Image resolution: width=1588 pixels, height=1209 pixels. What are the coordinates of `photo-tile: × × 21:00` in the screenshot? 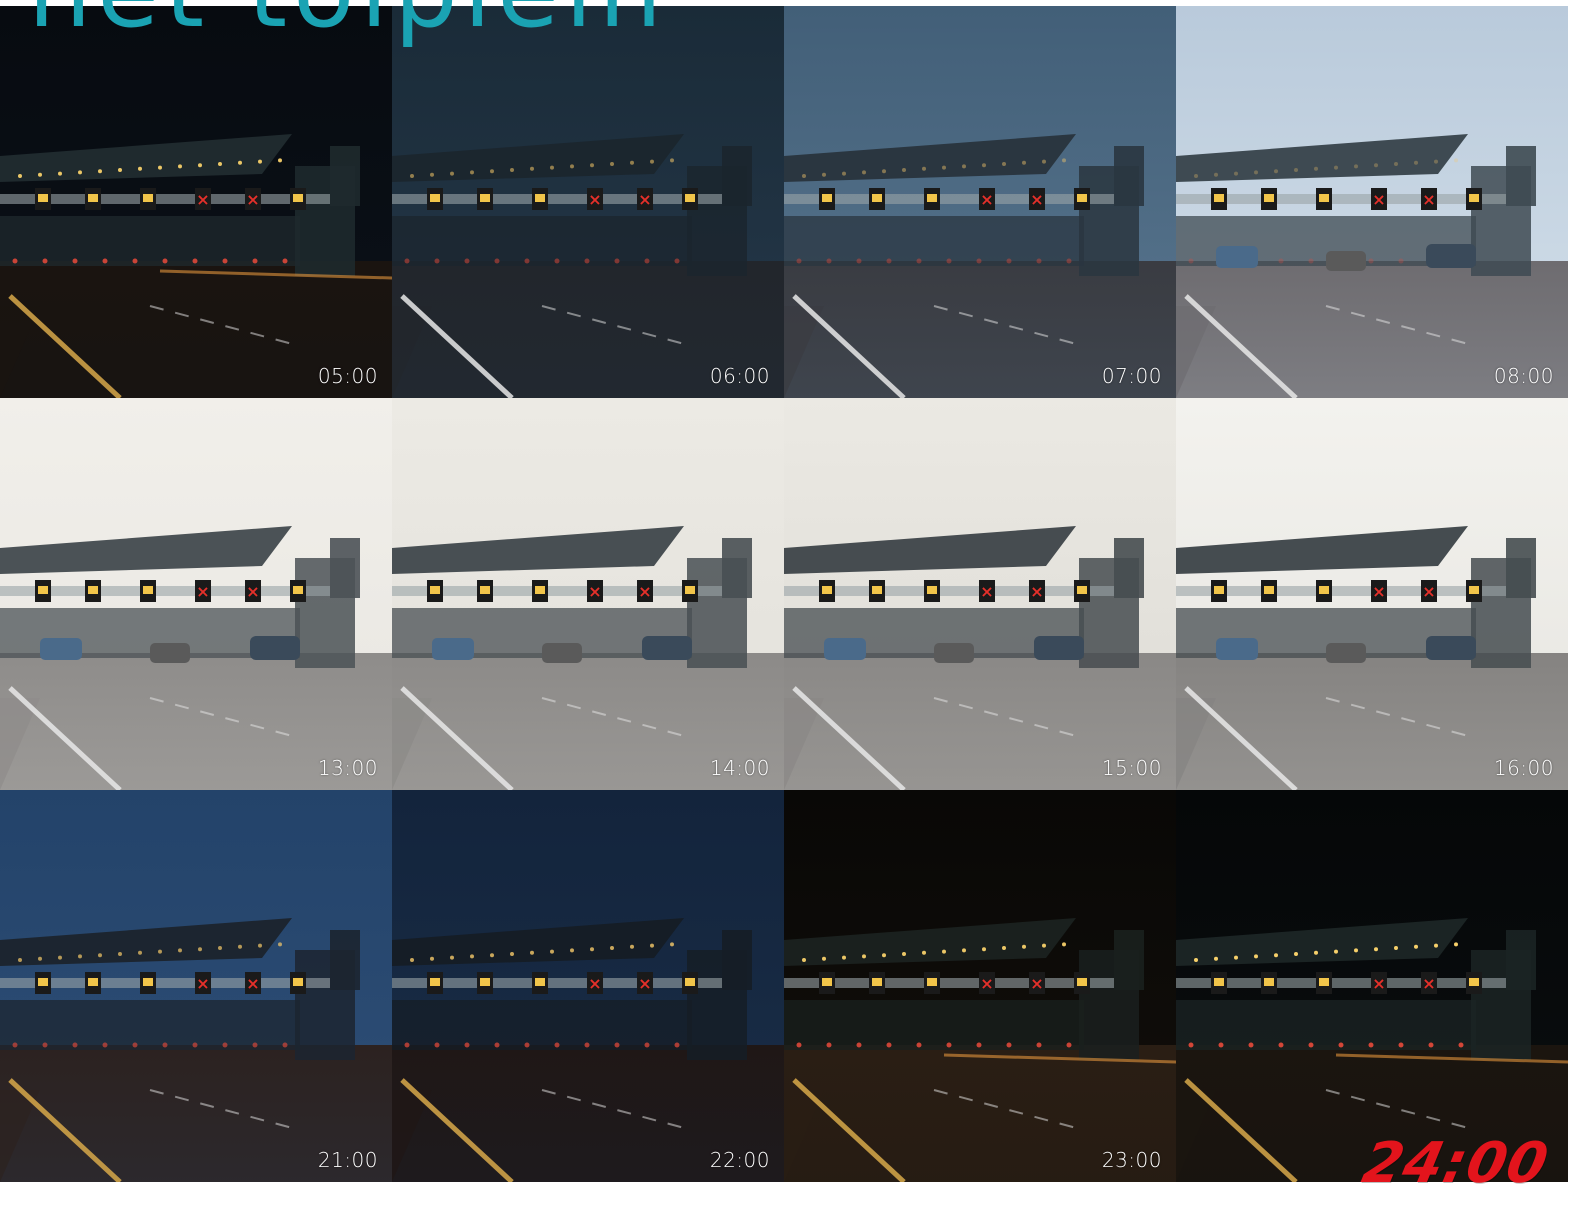 It's located at (196, 986).